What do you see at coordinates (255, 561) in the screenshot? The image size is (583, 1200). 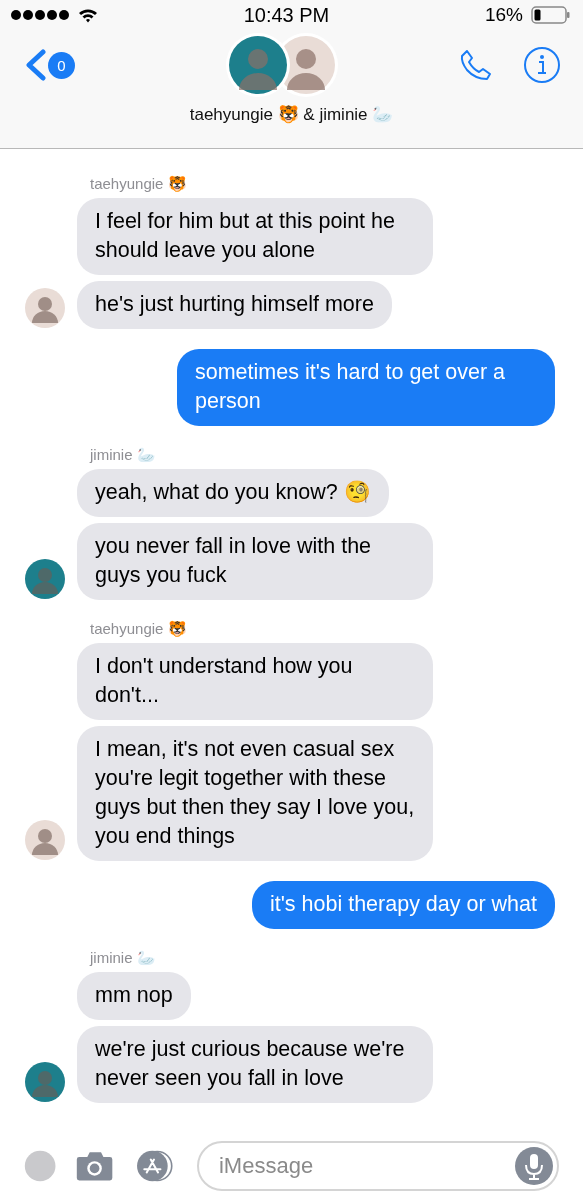 I see `message-bubble: you never fall in love with the guys you fuck` at bounding box center [255, 561].